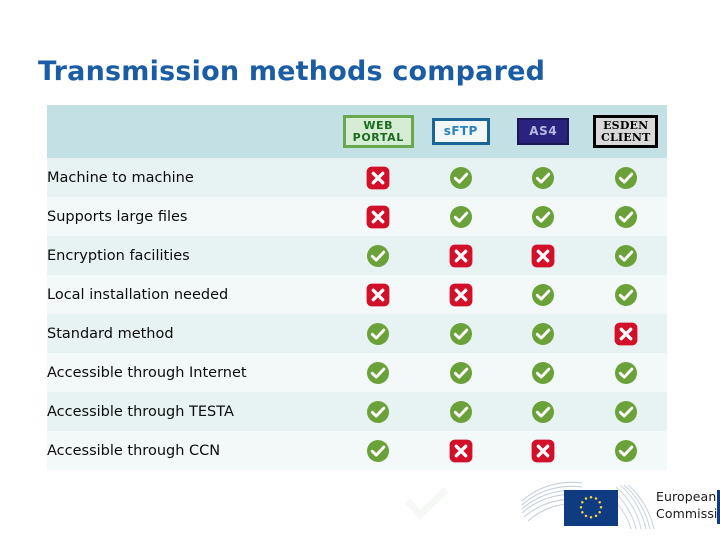  I want to click on feature-label: Accessible through Internet, so click(147, 372).